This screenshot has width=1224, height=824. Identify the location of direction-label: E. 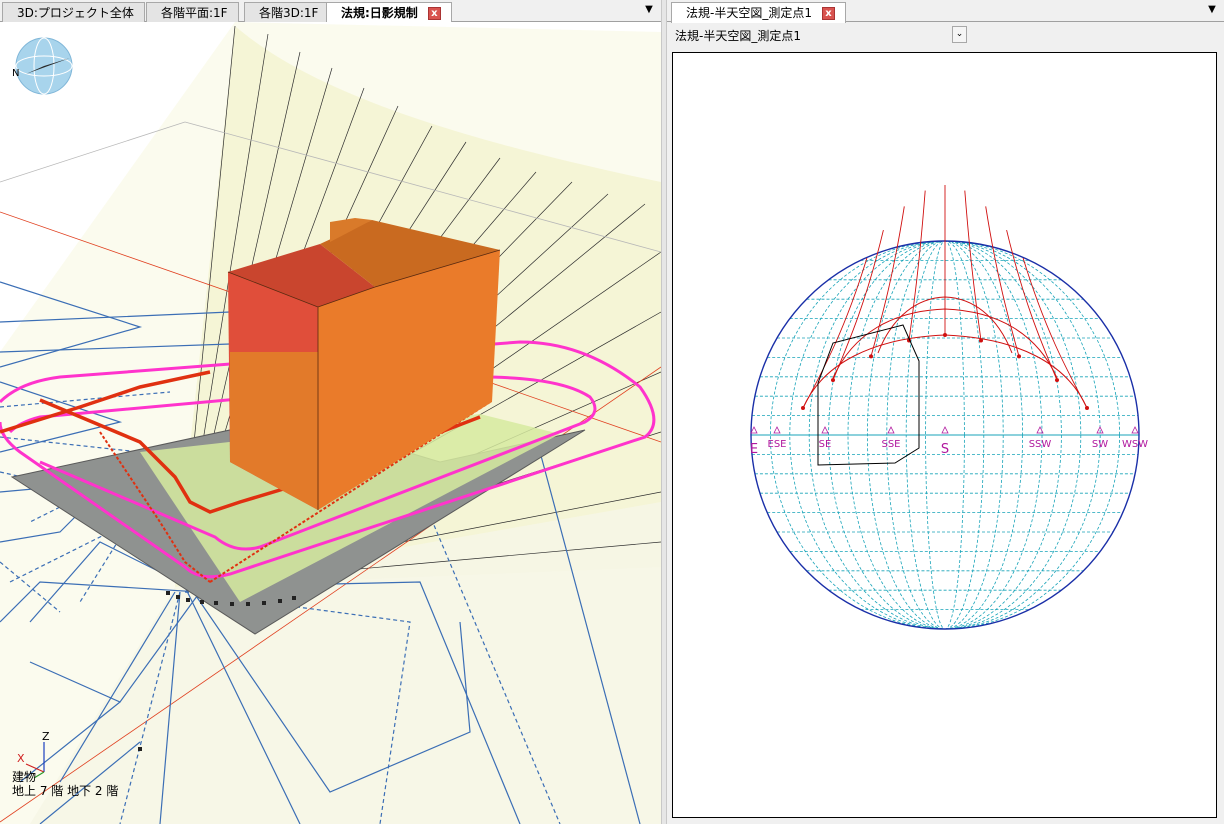
(754, 449).